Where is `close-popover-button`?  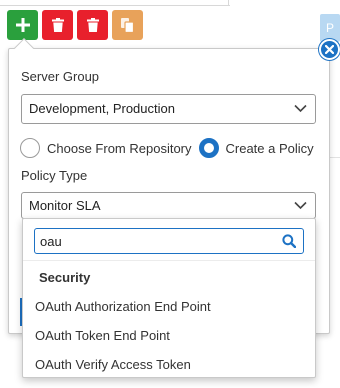
close-popover-button is located at coordinates (329, 49).